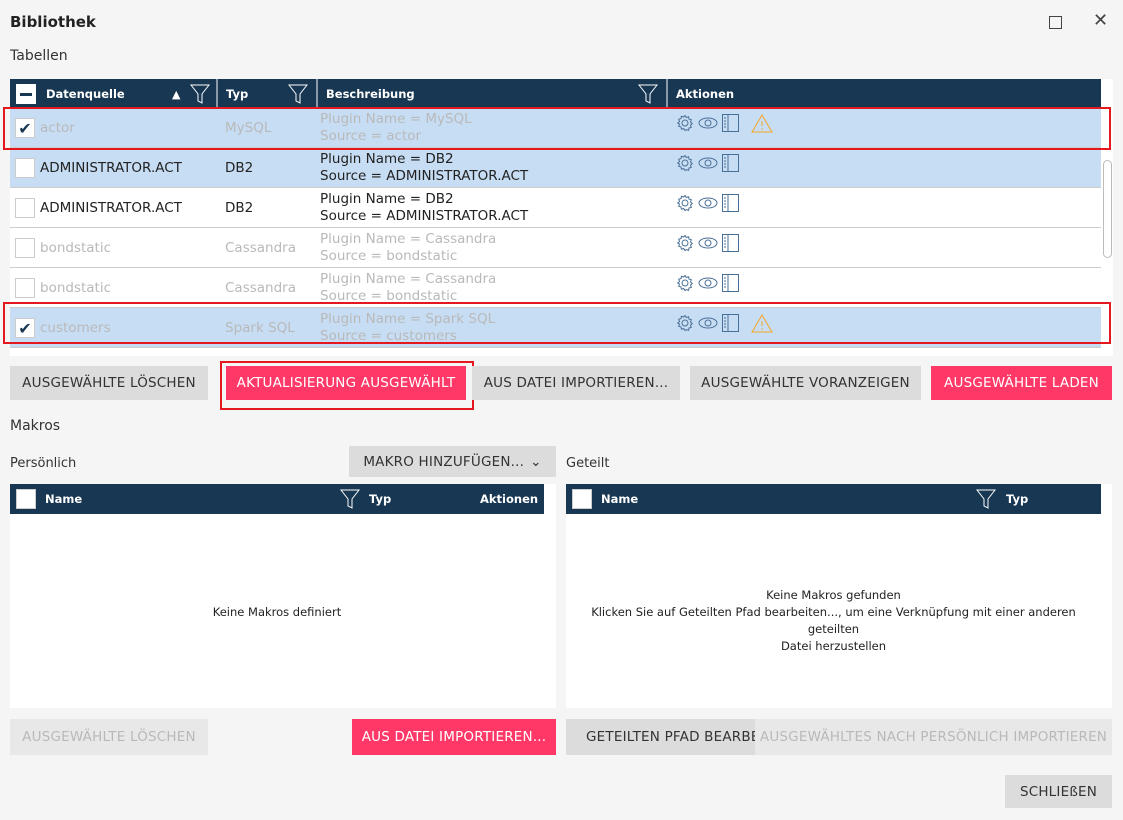  Describe the element at coordinates (109, 737) in the screenshot. I see `delete-macros-button: AUSGEWÄHLTE LÖSCHEN` at that location.